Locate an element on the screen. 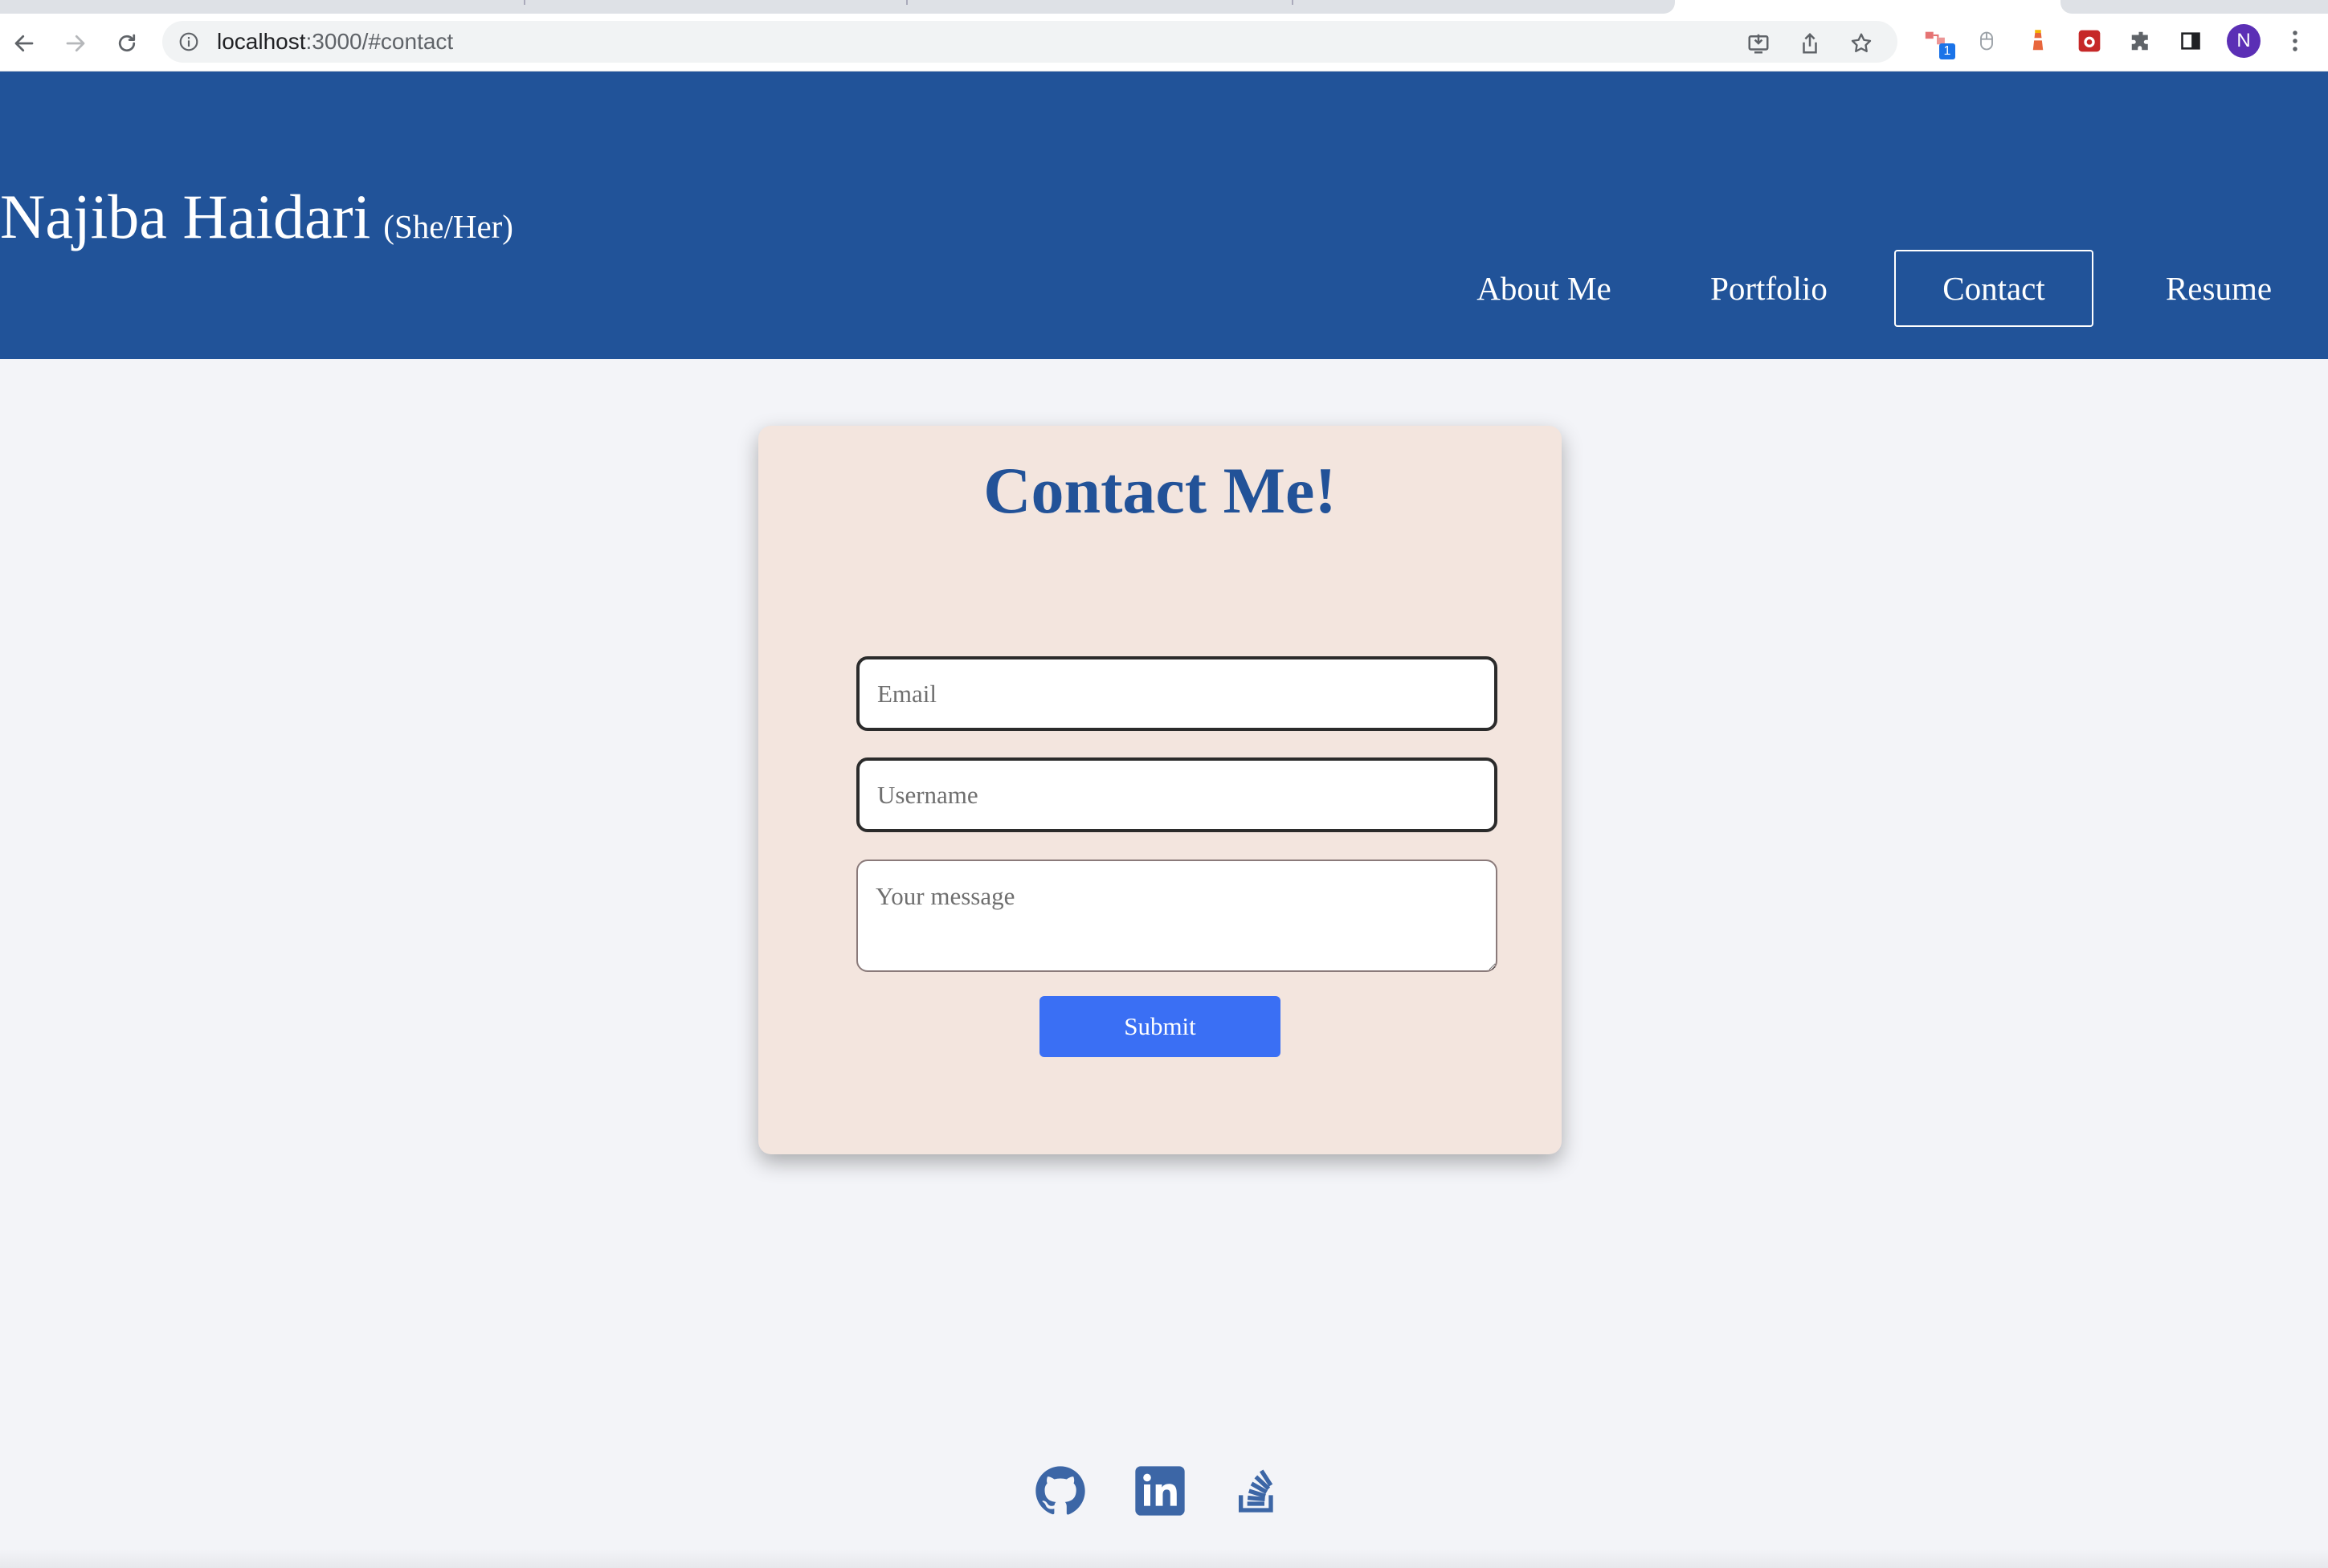 The width and height of the screenshot is (2328, 1568). site-owner-name: Najiba Haidari is located at coordinates (185, 216).